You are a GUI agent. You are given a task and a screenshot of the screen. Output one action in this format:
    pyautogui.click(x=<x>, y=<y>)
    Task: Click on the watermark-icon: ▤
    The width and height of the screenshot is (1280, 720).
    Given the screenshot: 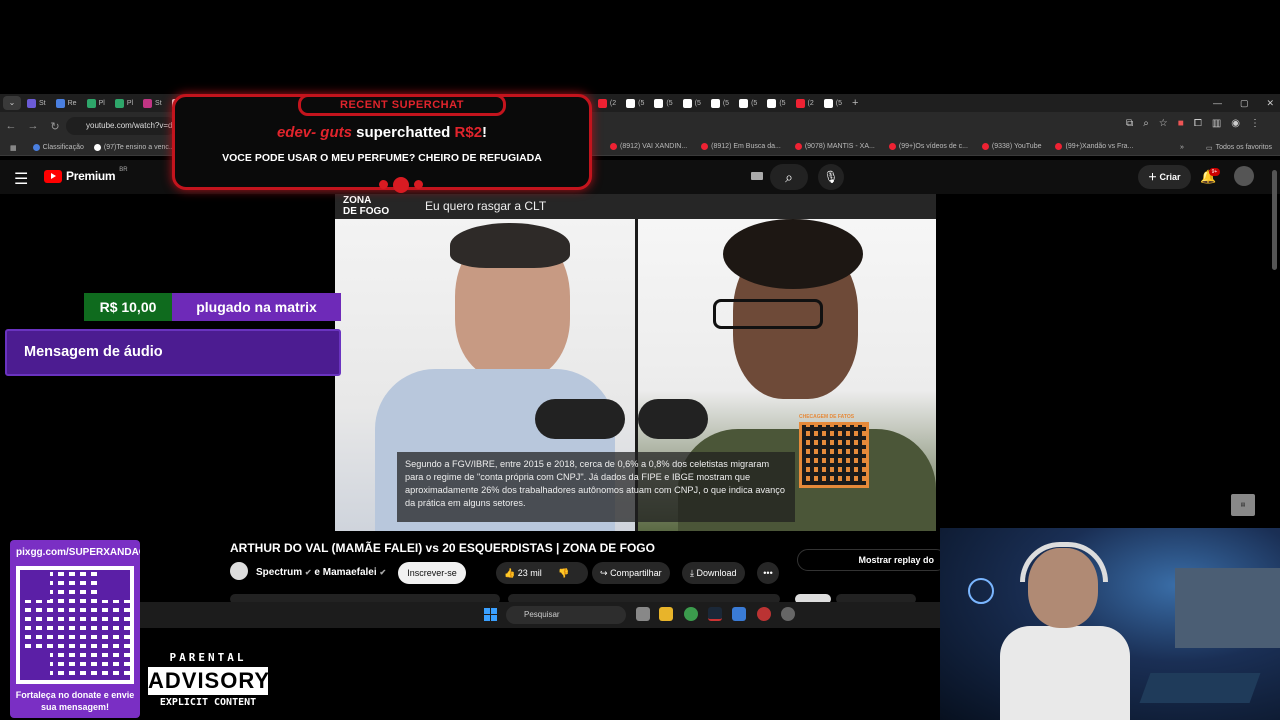 What is the action you would take?
    pyautogui.click(x=1243, y=505)
    